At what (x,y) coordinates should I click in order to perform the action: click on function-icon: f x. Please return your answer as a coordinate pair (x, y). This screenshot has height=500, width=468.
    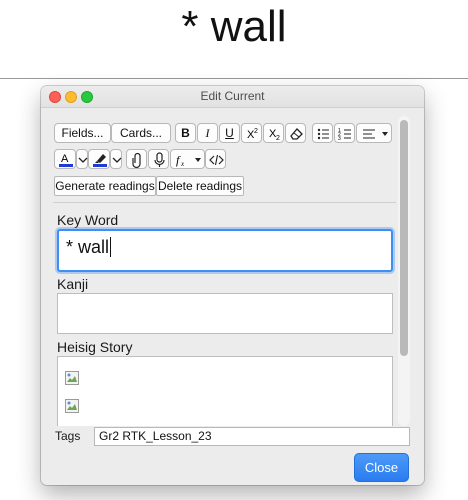
    Looking at the image, I should click on (188, 160).